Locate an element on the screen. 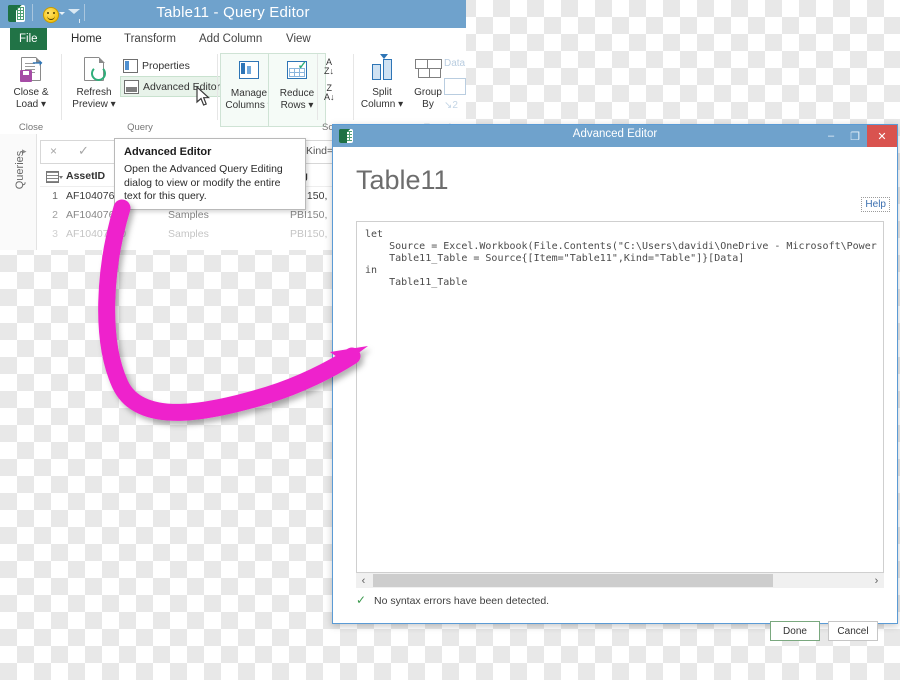 The width and height of the screenshot is (900, 680). query-editor-titlebar: Table11 - Query Editor is located at coordinates (233, 14).